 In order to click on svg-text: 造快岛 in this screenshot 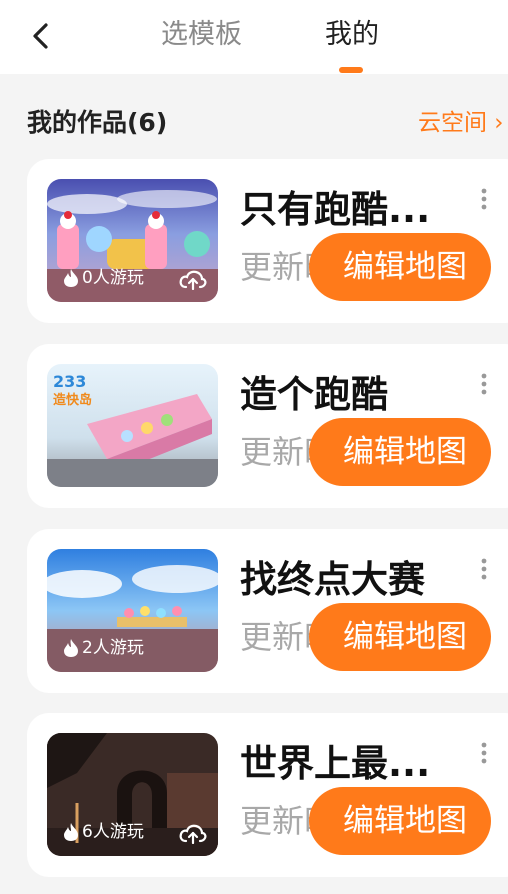, I will do `click(72, 400)`.